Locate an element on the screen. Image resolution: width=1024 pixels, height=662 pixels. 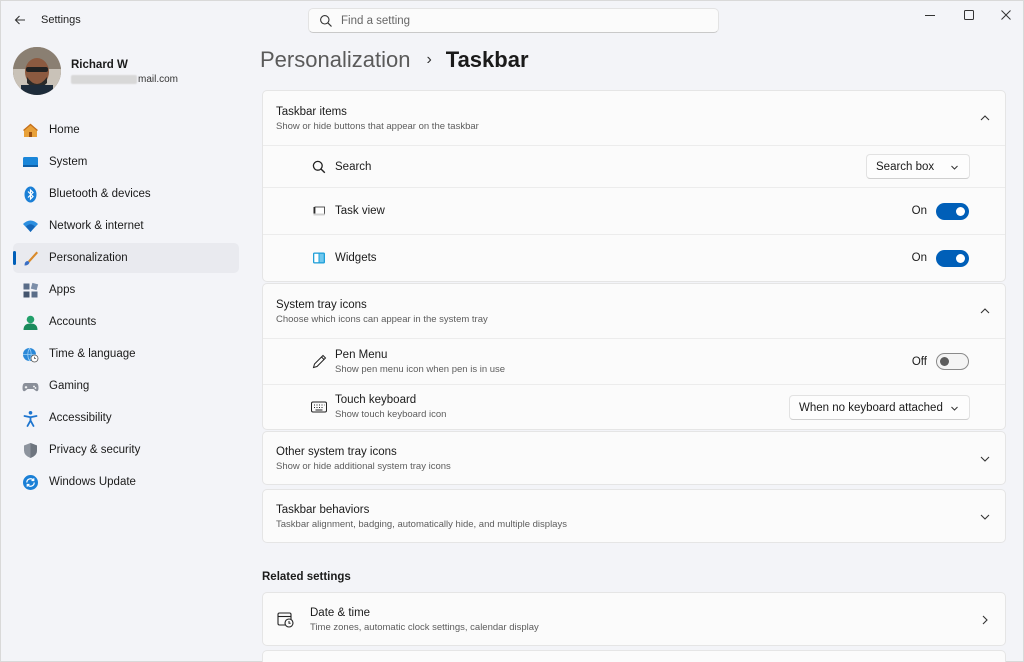
sidebar-item-label: Bluetooth & devices is located at coordinates (100, 194).